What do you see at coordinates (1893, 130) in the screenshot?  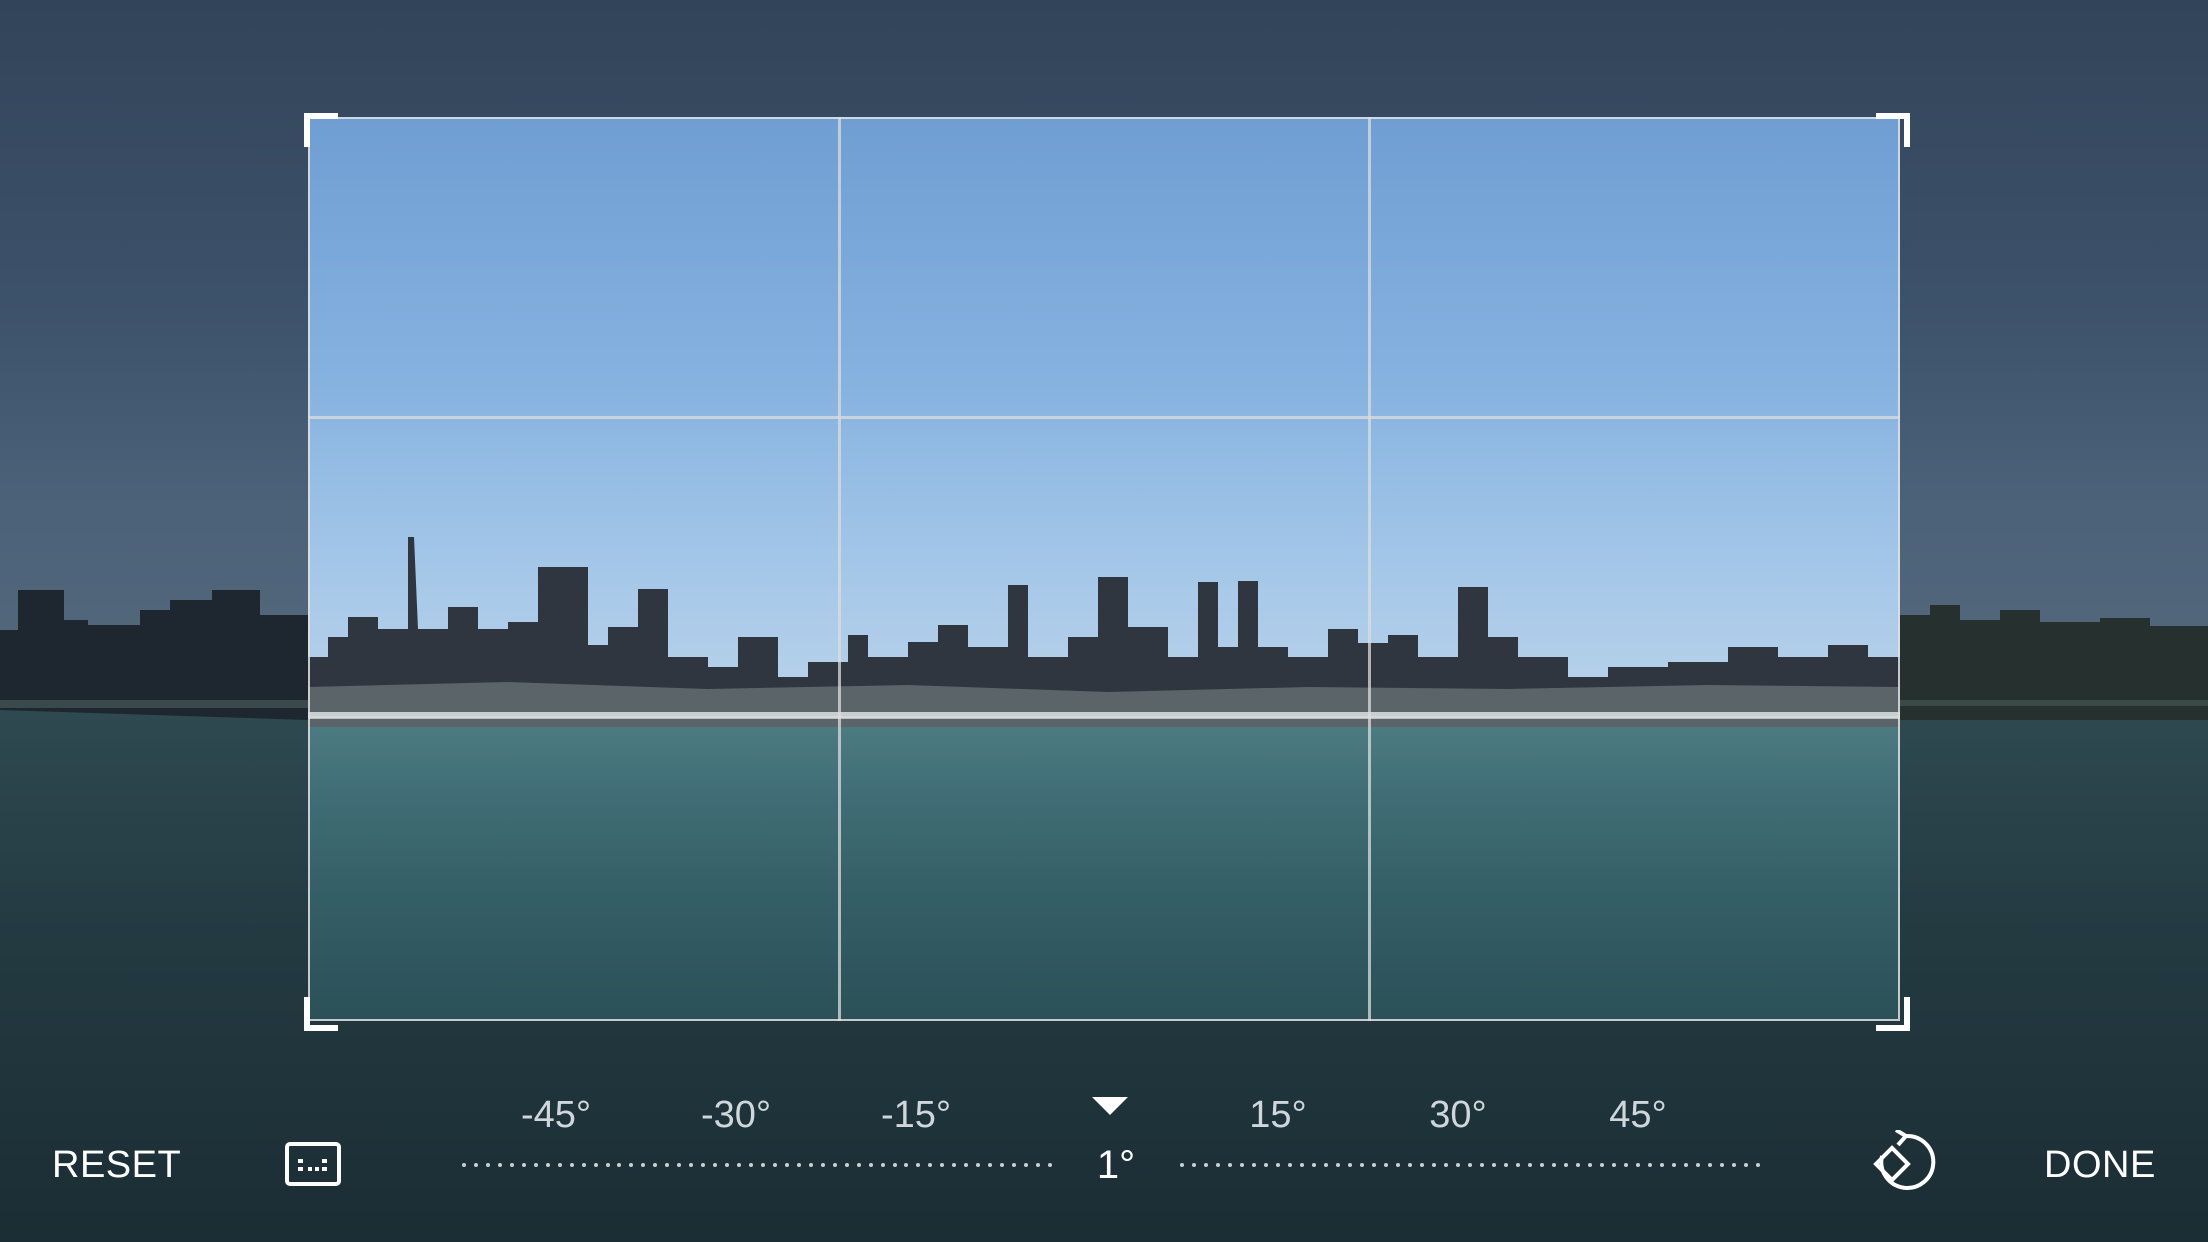 I see `crop-handle-top-right` at bounding box center [1893, 130].